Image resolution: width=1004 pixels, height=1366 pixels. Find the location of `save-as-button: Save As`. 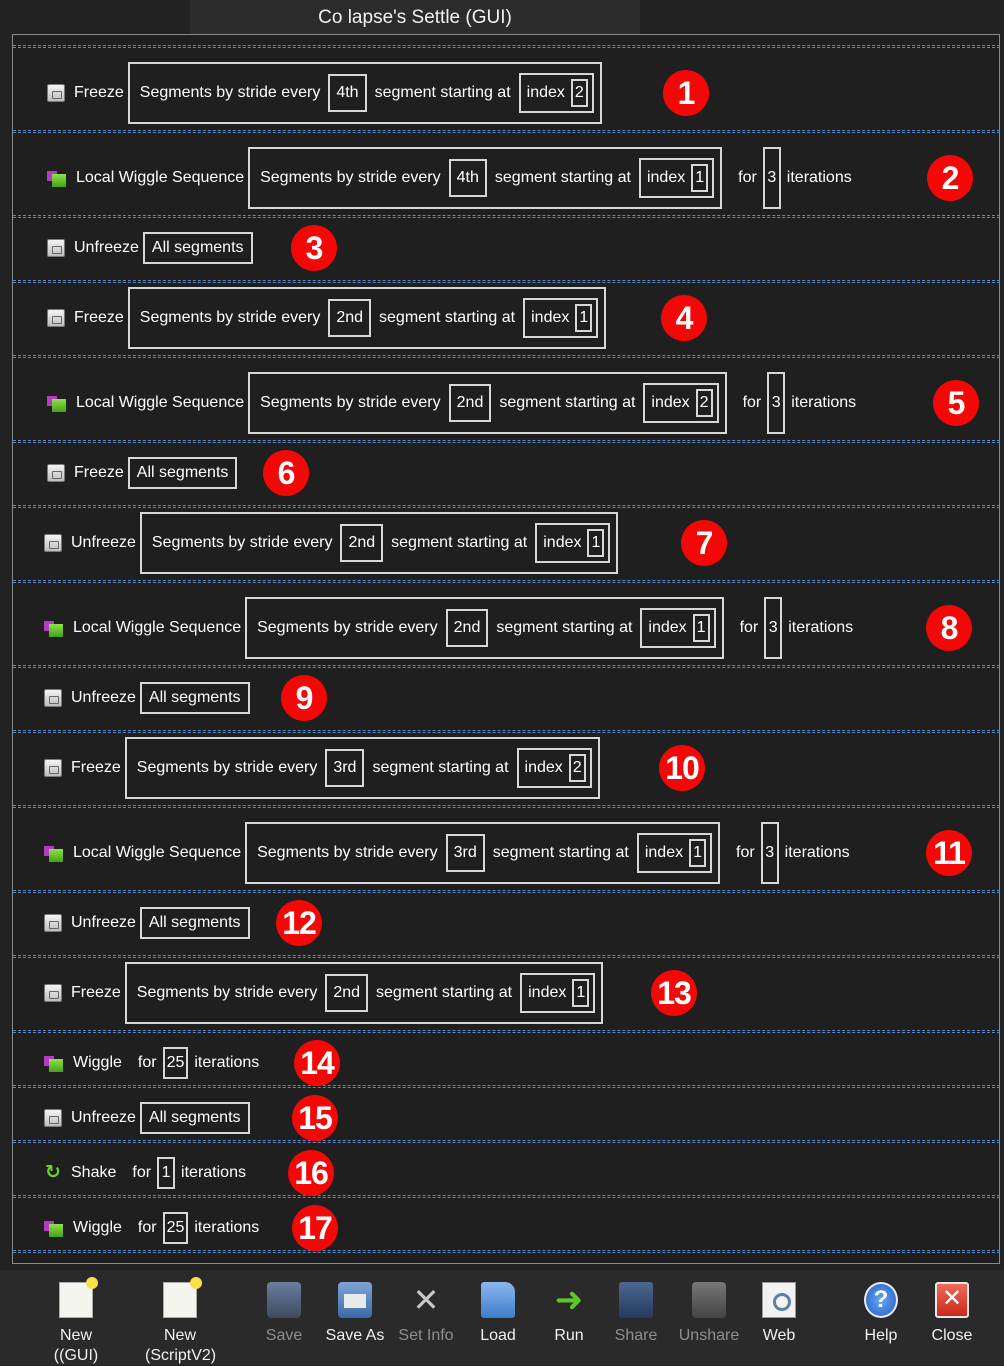

save-as-button: Save As is located at coordinates (355, 1312).